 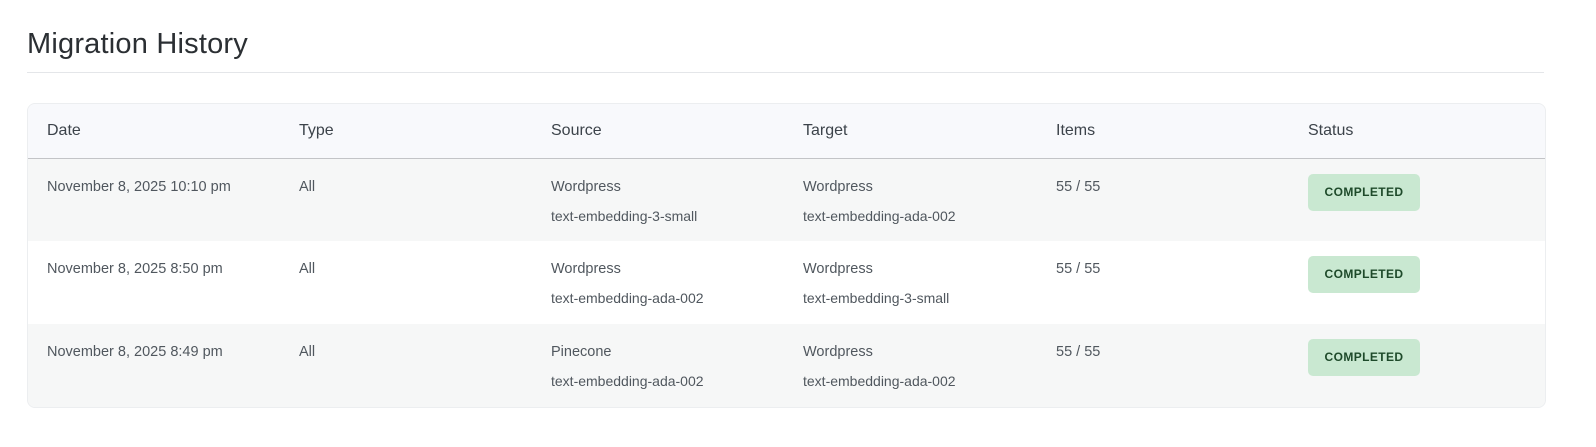 I want to click on cell-date: November 8, 2025 10:10 pm, so click(x=154, y=199).